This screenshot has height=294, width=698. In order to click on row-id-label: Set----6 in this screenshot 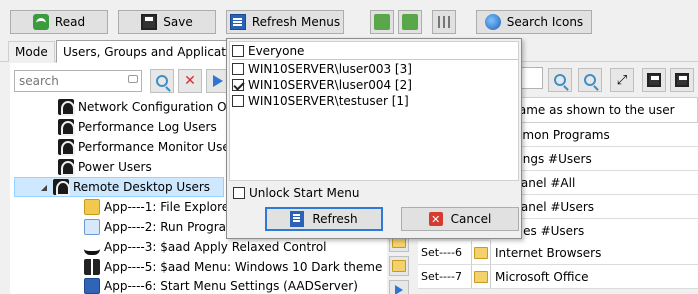, I will do `click(441, 252)`.